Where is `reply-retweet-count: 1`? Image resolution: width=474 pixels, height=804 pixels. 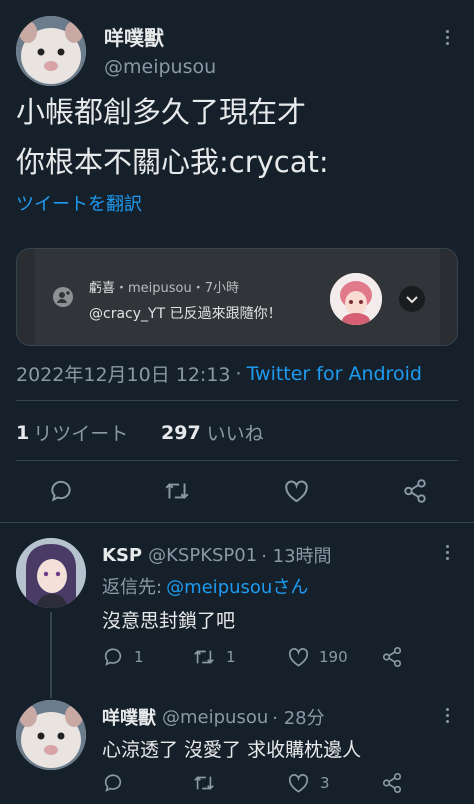 reply-retweet-count: 1 is located at coordinates (231, 657).